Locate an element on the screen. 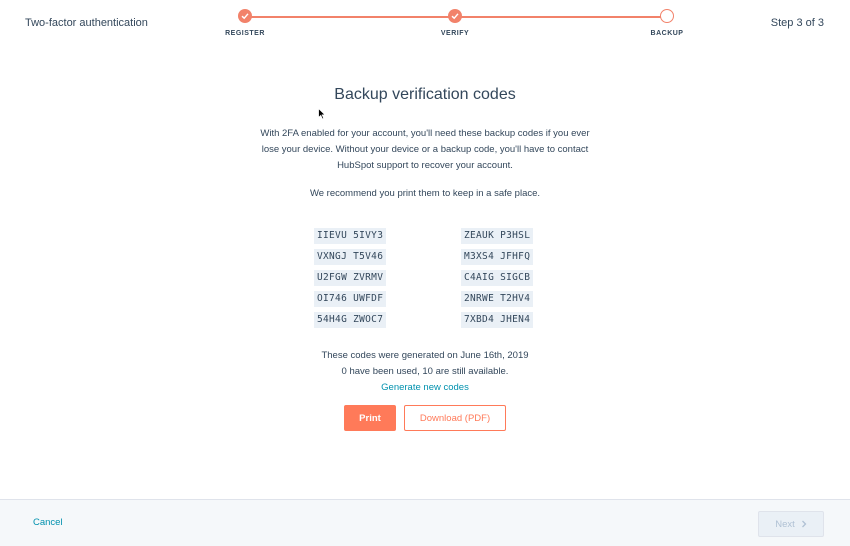 The image size is (850, 546). backup-code: U2FGW ZVRMV is located at coordinates (350, 278).